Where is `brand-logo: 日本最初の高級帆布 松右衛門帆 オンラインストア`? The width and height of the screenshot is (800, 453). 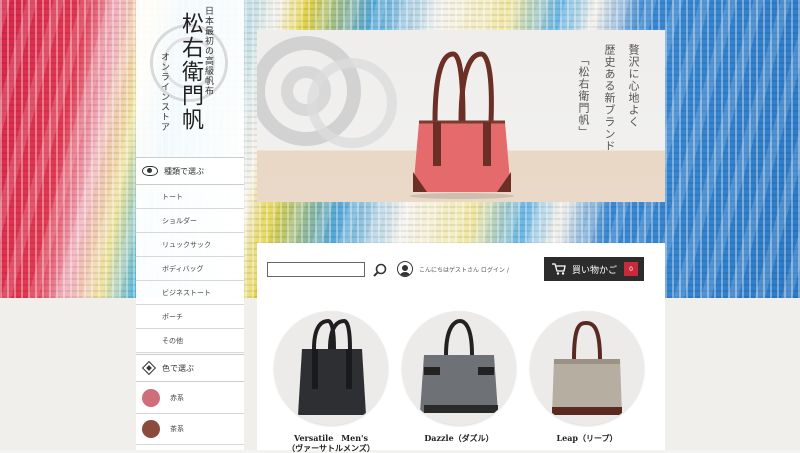 brand-logo: 日本最初の高級帆布 松右衛門帆 オンラインストア is located at coordinates (190, 80).